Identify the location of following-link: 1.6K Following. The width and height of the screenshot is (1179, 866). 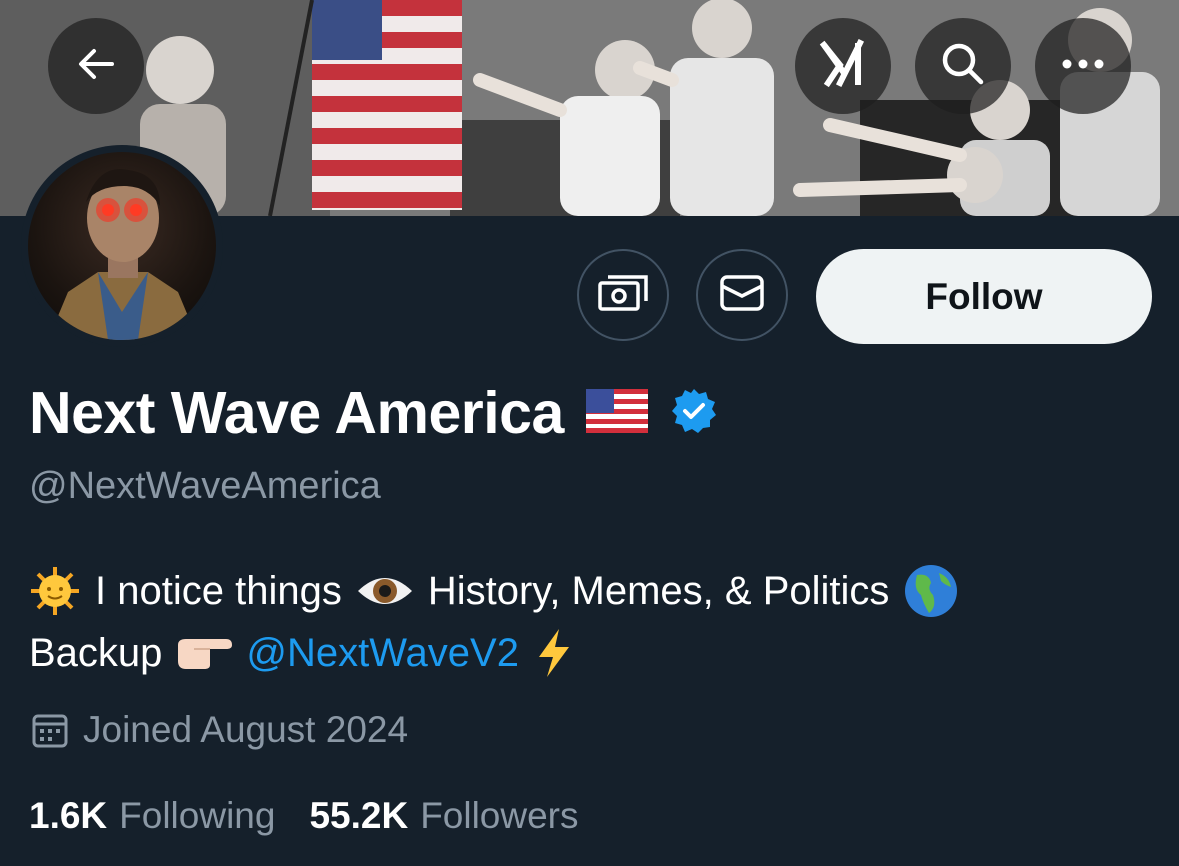
(152, 816).